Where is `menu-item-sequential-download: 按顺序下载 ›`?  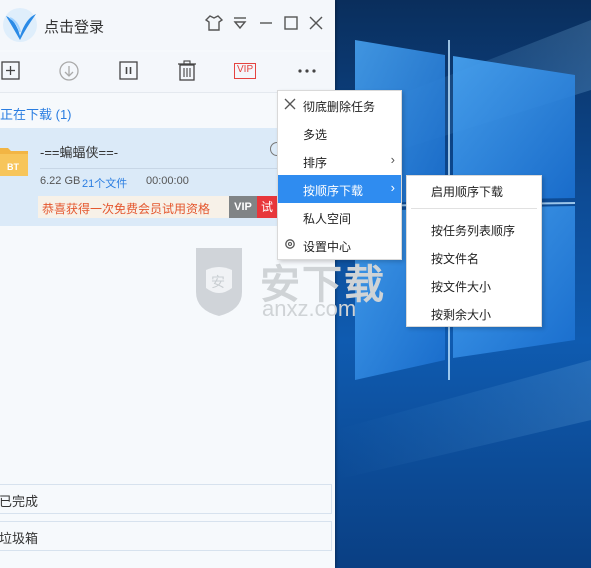
menu-item-sequential-download: 按顺序下载 › is located at coordinates (339, 189).